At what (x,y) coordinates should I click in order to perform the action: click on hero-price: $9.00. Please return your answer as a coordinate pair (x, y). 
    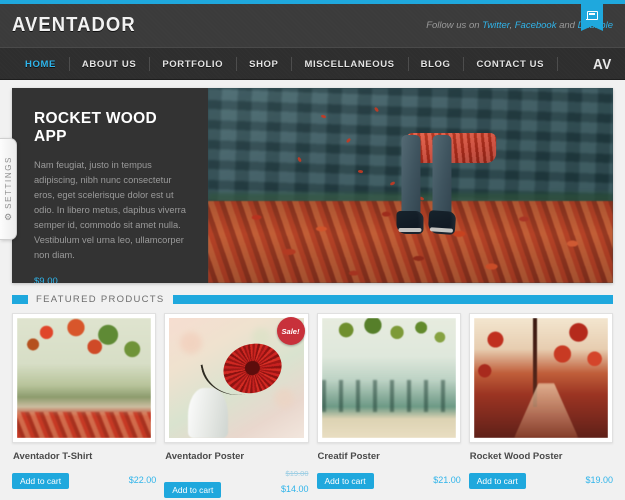
    Looking at the image, I should click on (46, 279).